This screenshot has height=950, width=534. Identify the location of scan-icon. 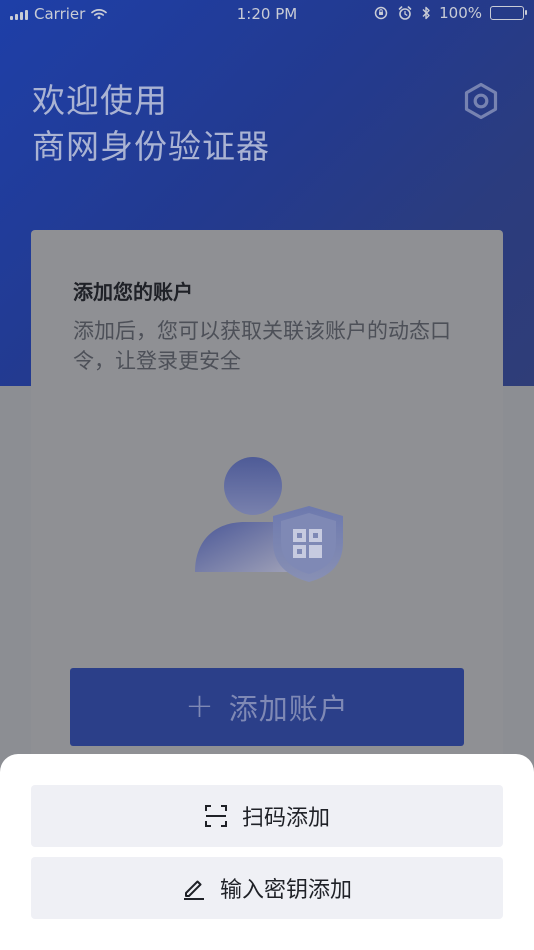
(215, 816).